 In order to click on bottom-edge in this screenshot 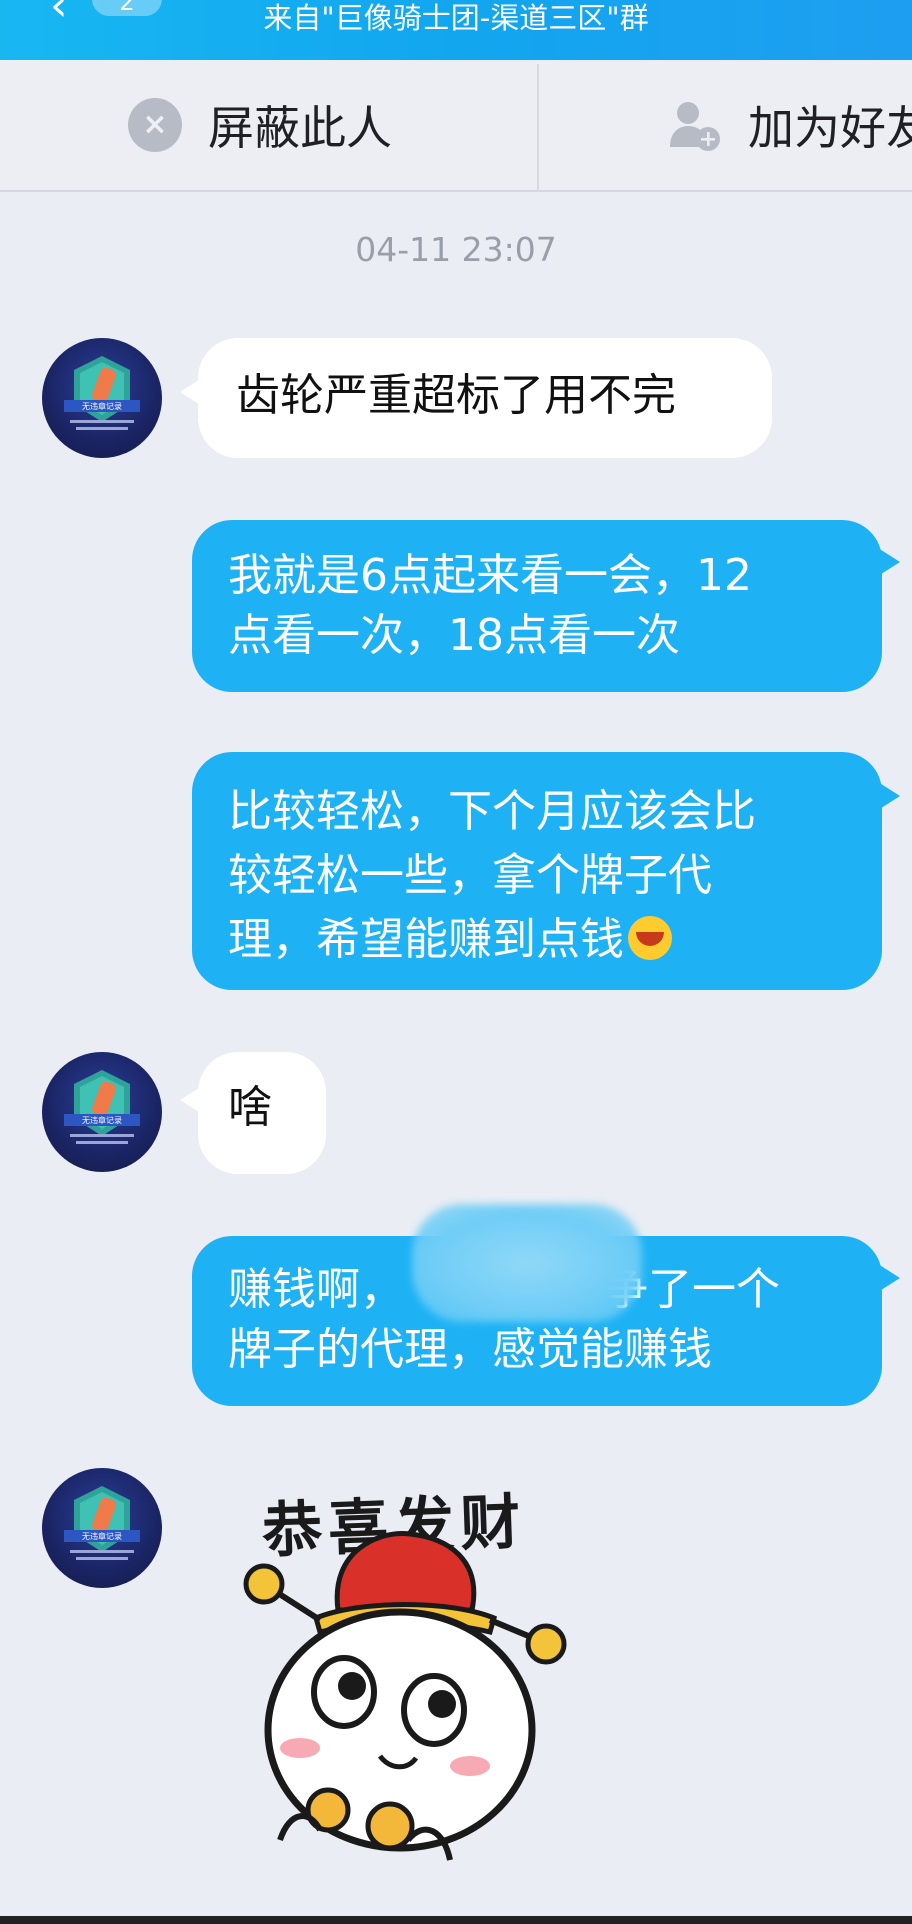, I will do `click(456, 1920)`.